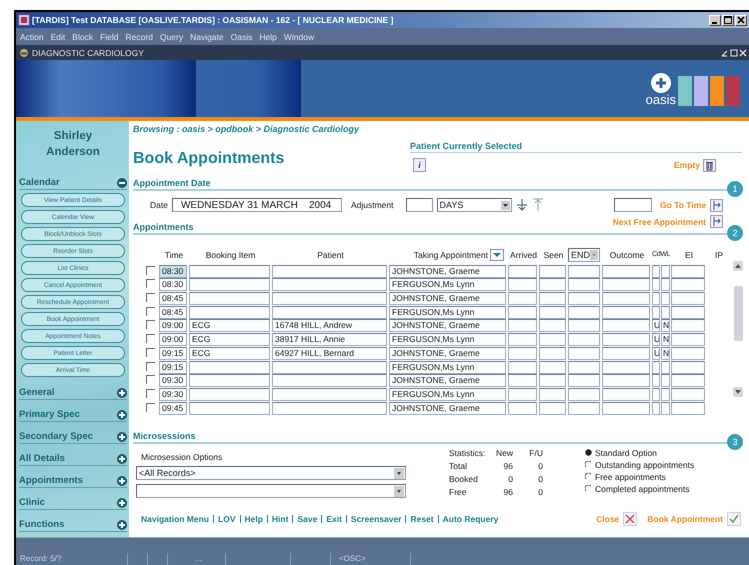  I want to click on radio-label: Outstanding appointments, so click(644, 465).